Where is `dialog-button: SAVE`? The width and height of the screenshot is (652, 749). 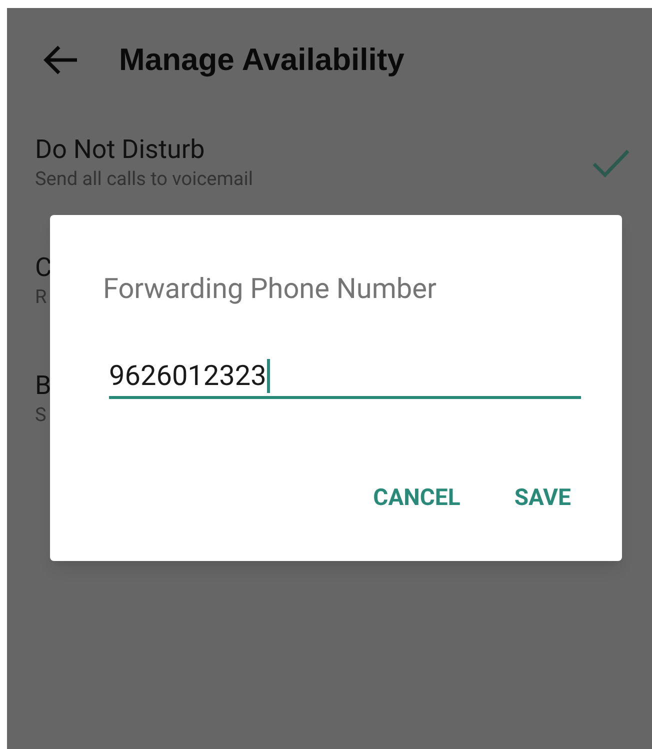
dialog-button: SAVE is located at coordinates (542, 498).